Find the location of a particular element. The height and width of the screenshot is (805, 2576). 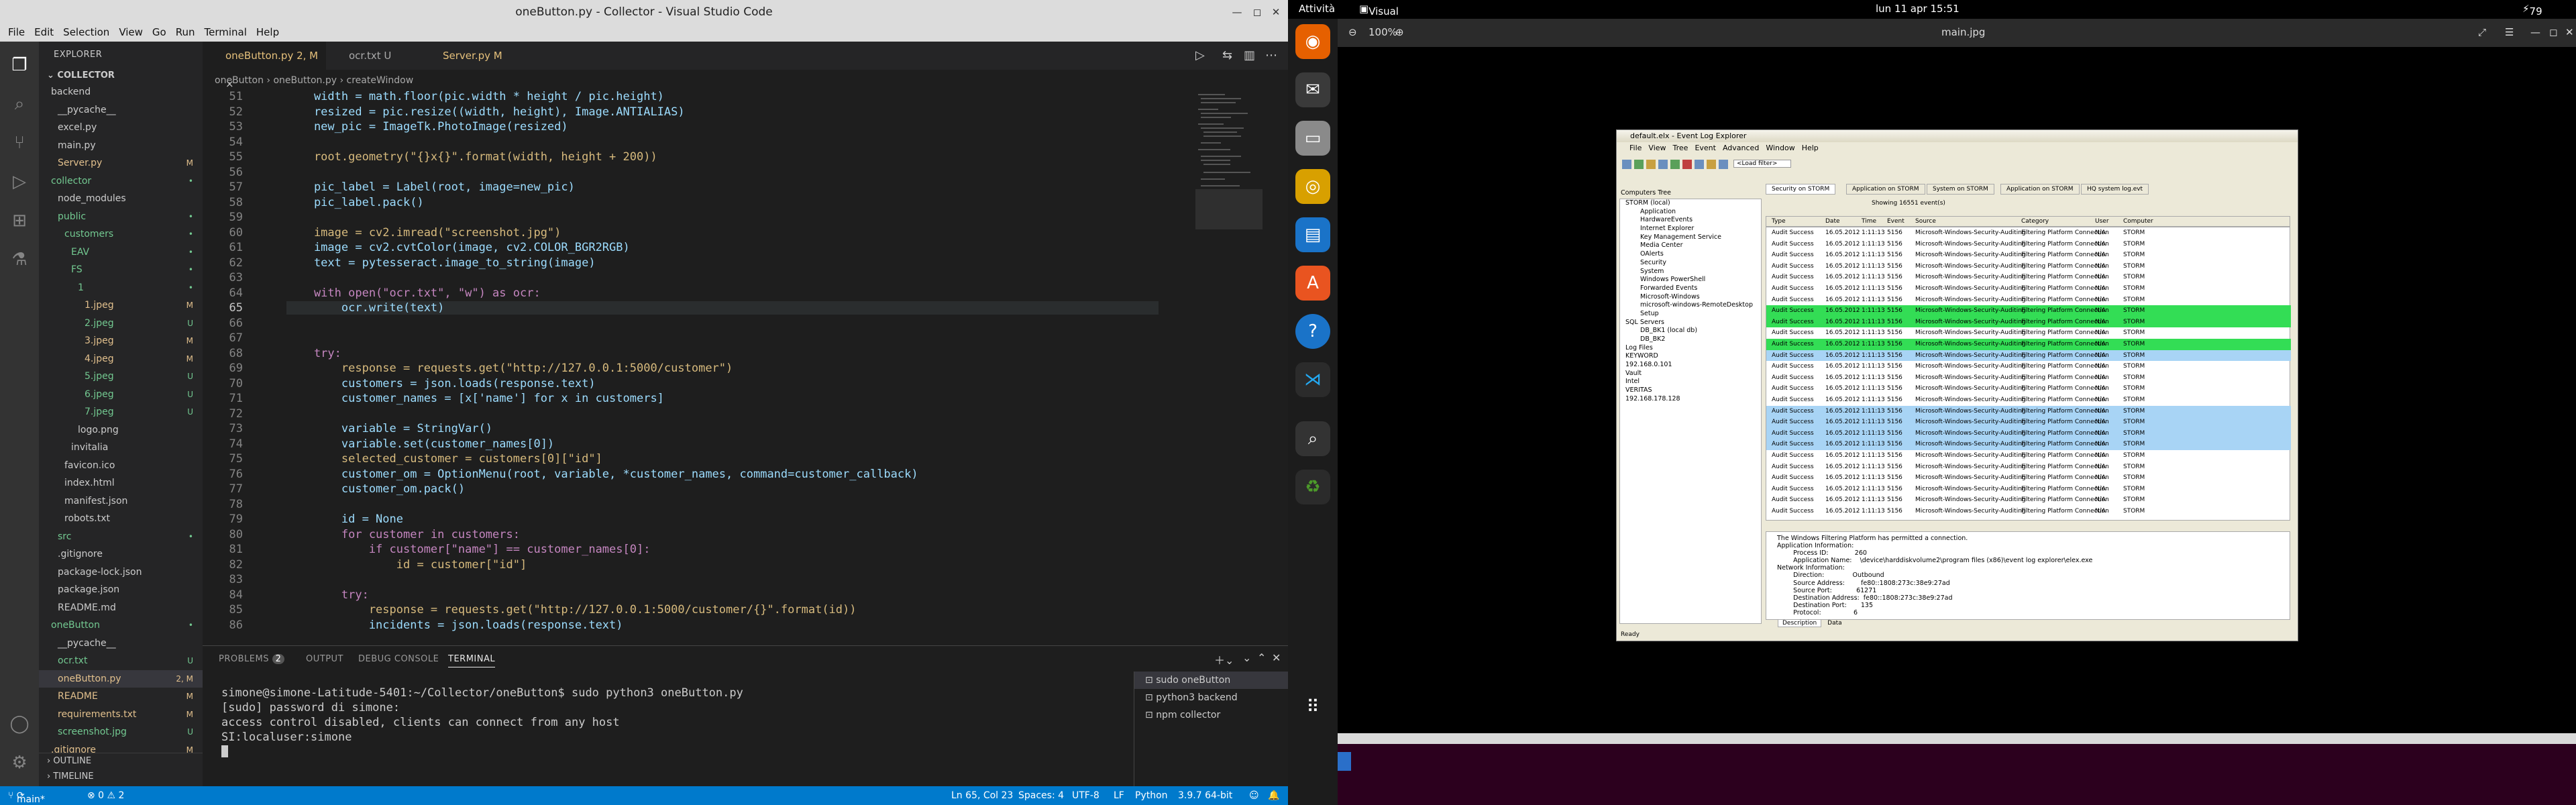

account-icon: ◯ is located at coordinates (19, 723).